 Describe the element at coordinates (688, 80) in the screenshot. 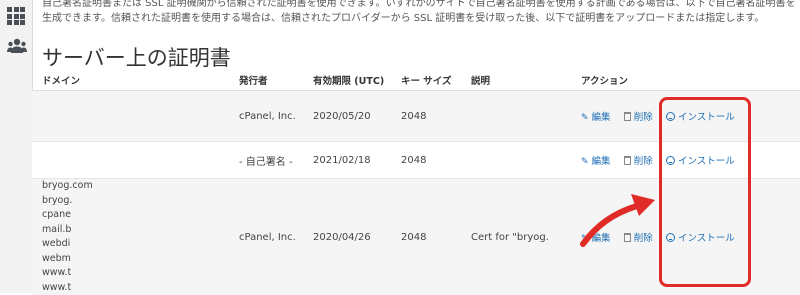

I see `header-actions: アクション` at that location.